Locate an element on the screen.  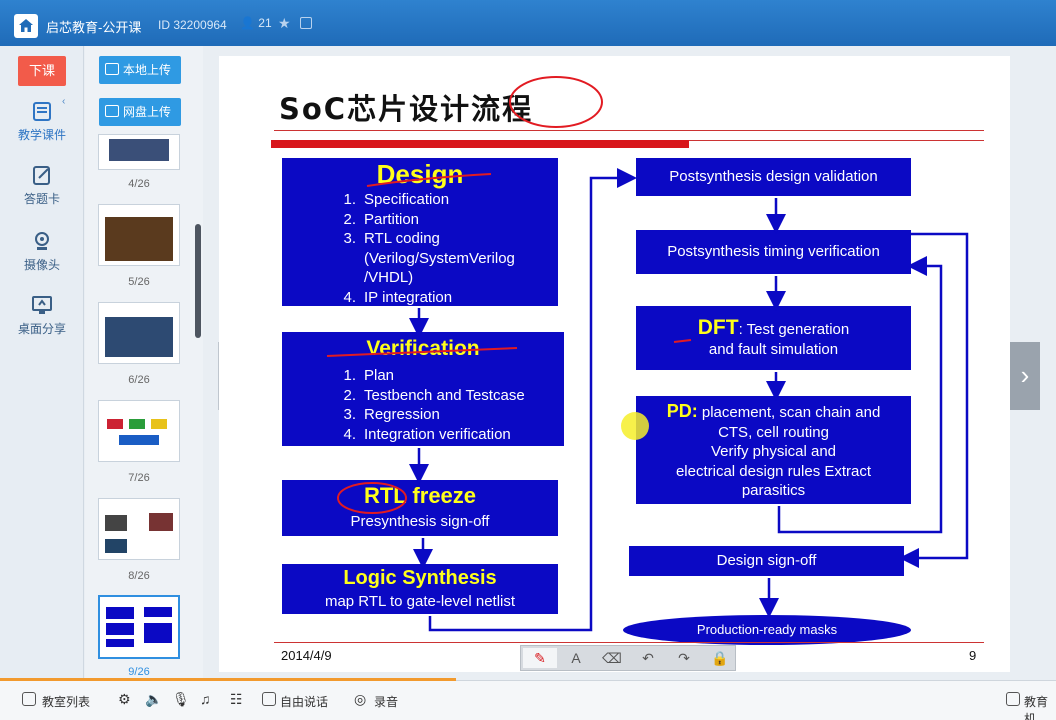
slide-thumbnail-label: 5/26 is located at coordinates (139, 282).